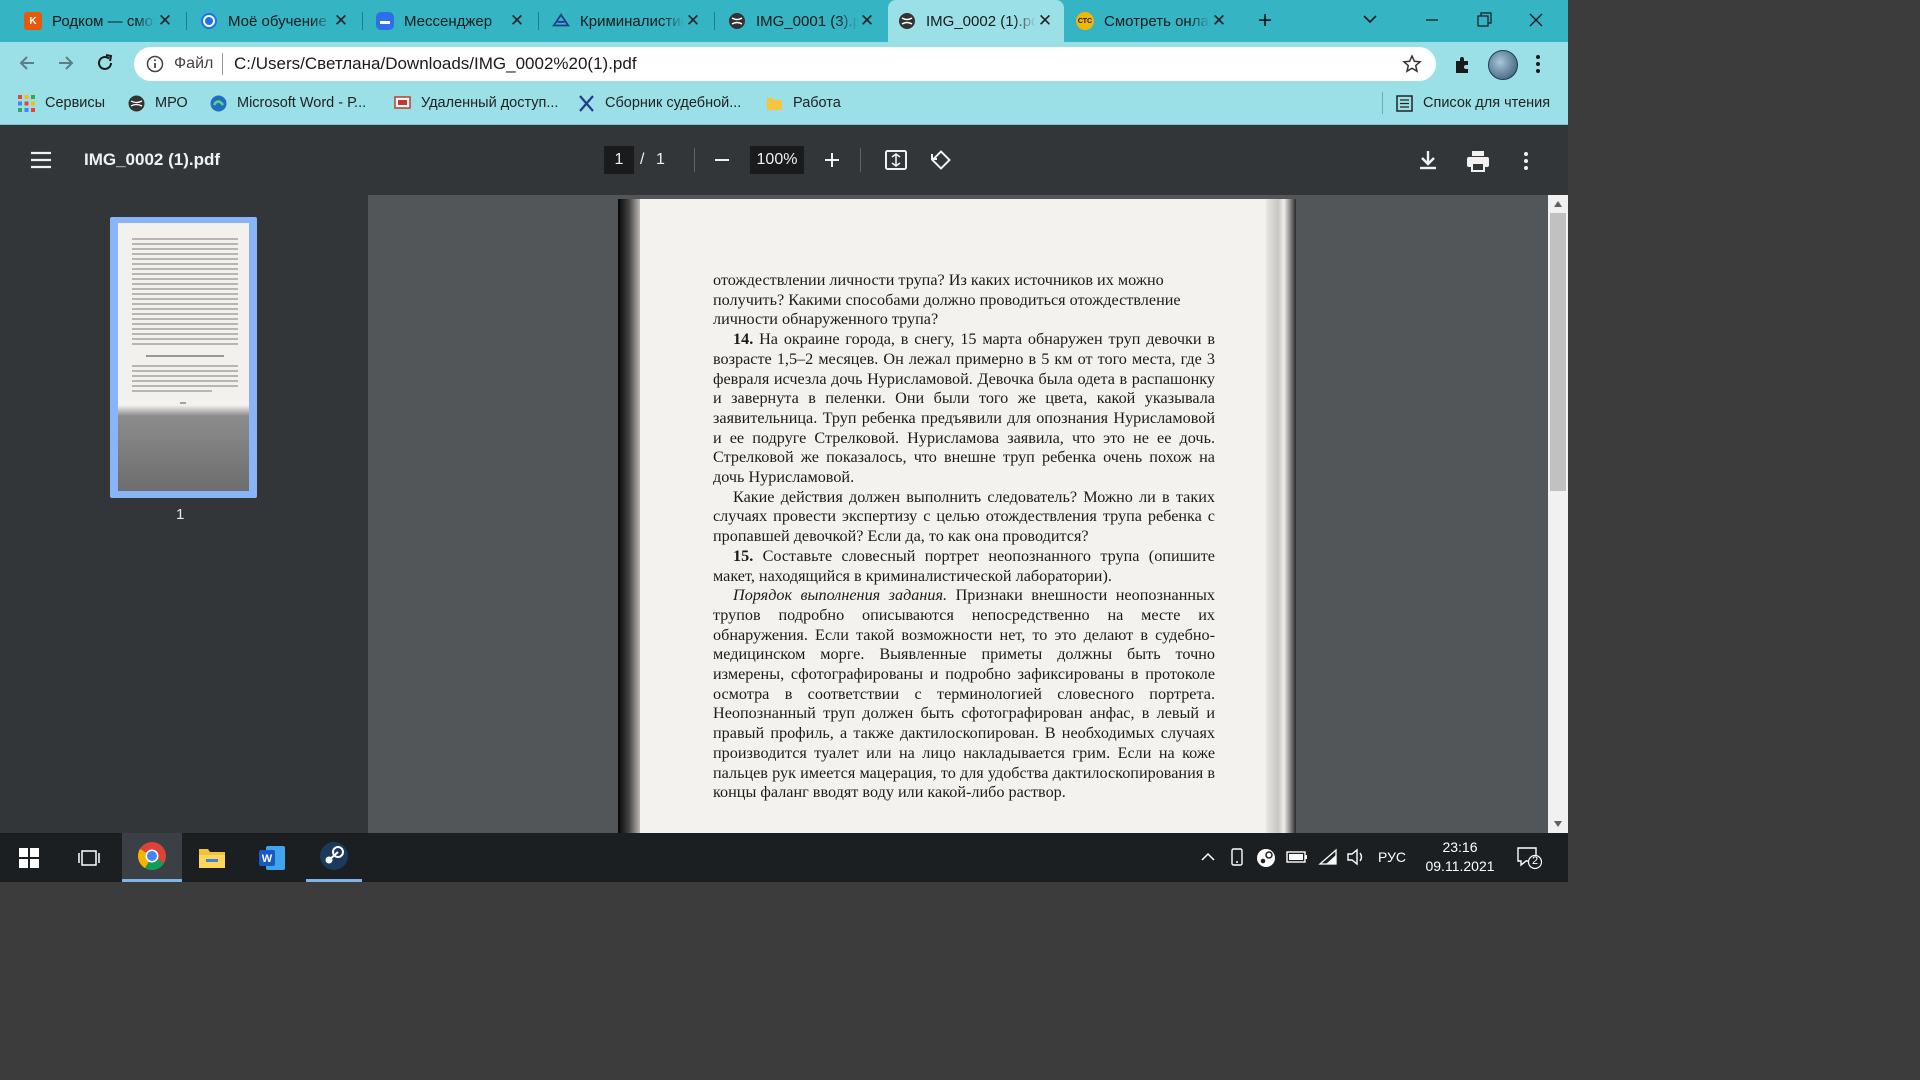 The width and height of the screenshot is (1920, 1080). What do you see at coordinates (940, 160) in the screenshot?
I see `rotate-icon` at bounding box center [940, 160].